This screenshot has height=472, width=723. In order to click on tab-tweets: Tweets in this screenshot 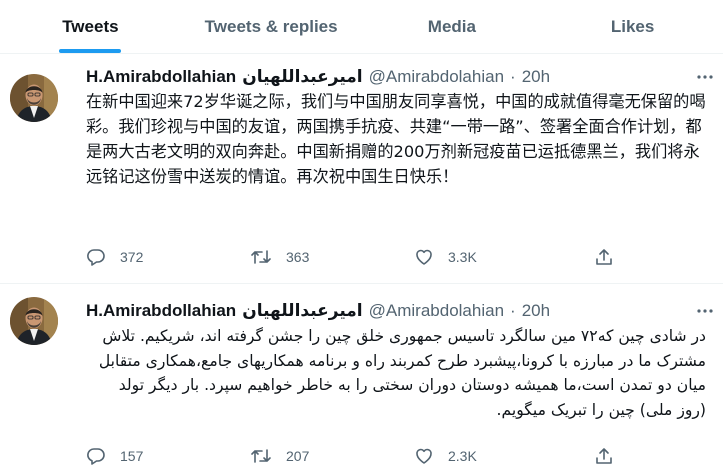, I will do `click(90, 26)`.